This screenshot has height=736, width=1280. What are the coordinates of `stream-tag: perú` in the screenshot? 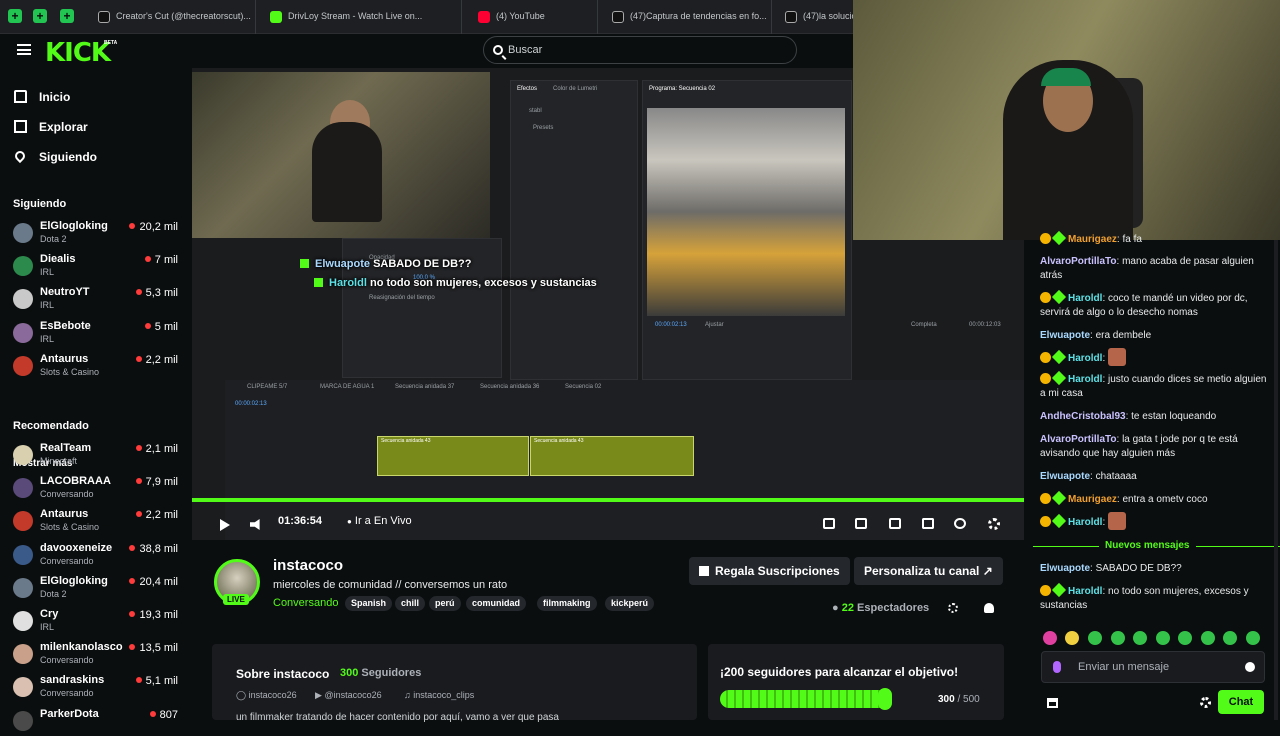 It's located at (445, 603).